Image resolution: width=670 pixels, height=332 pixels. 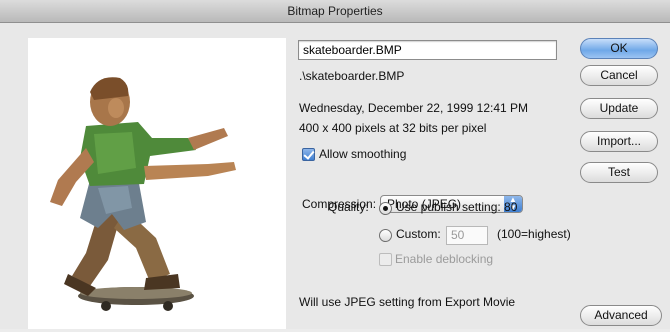 I want to click on custom-quality-input: 50, so click(x=467, y=235).